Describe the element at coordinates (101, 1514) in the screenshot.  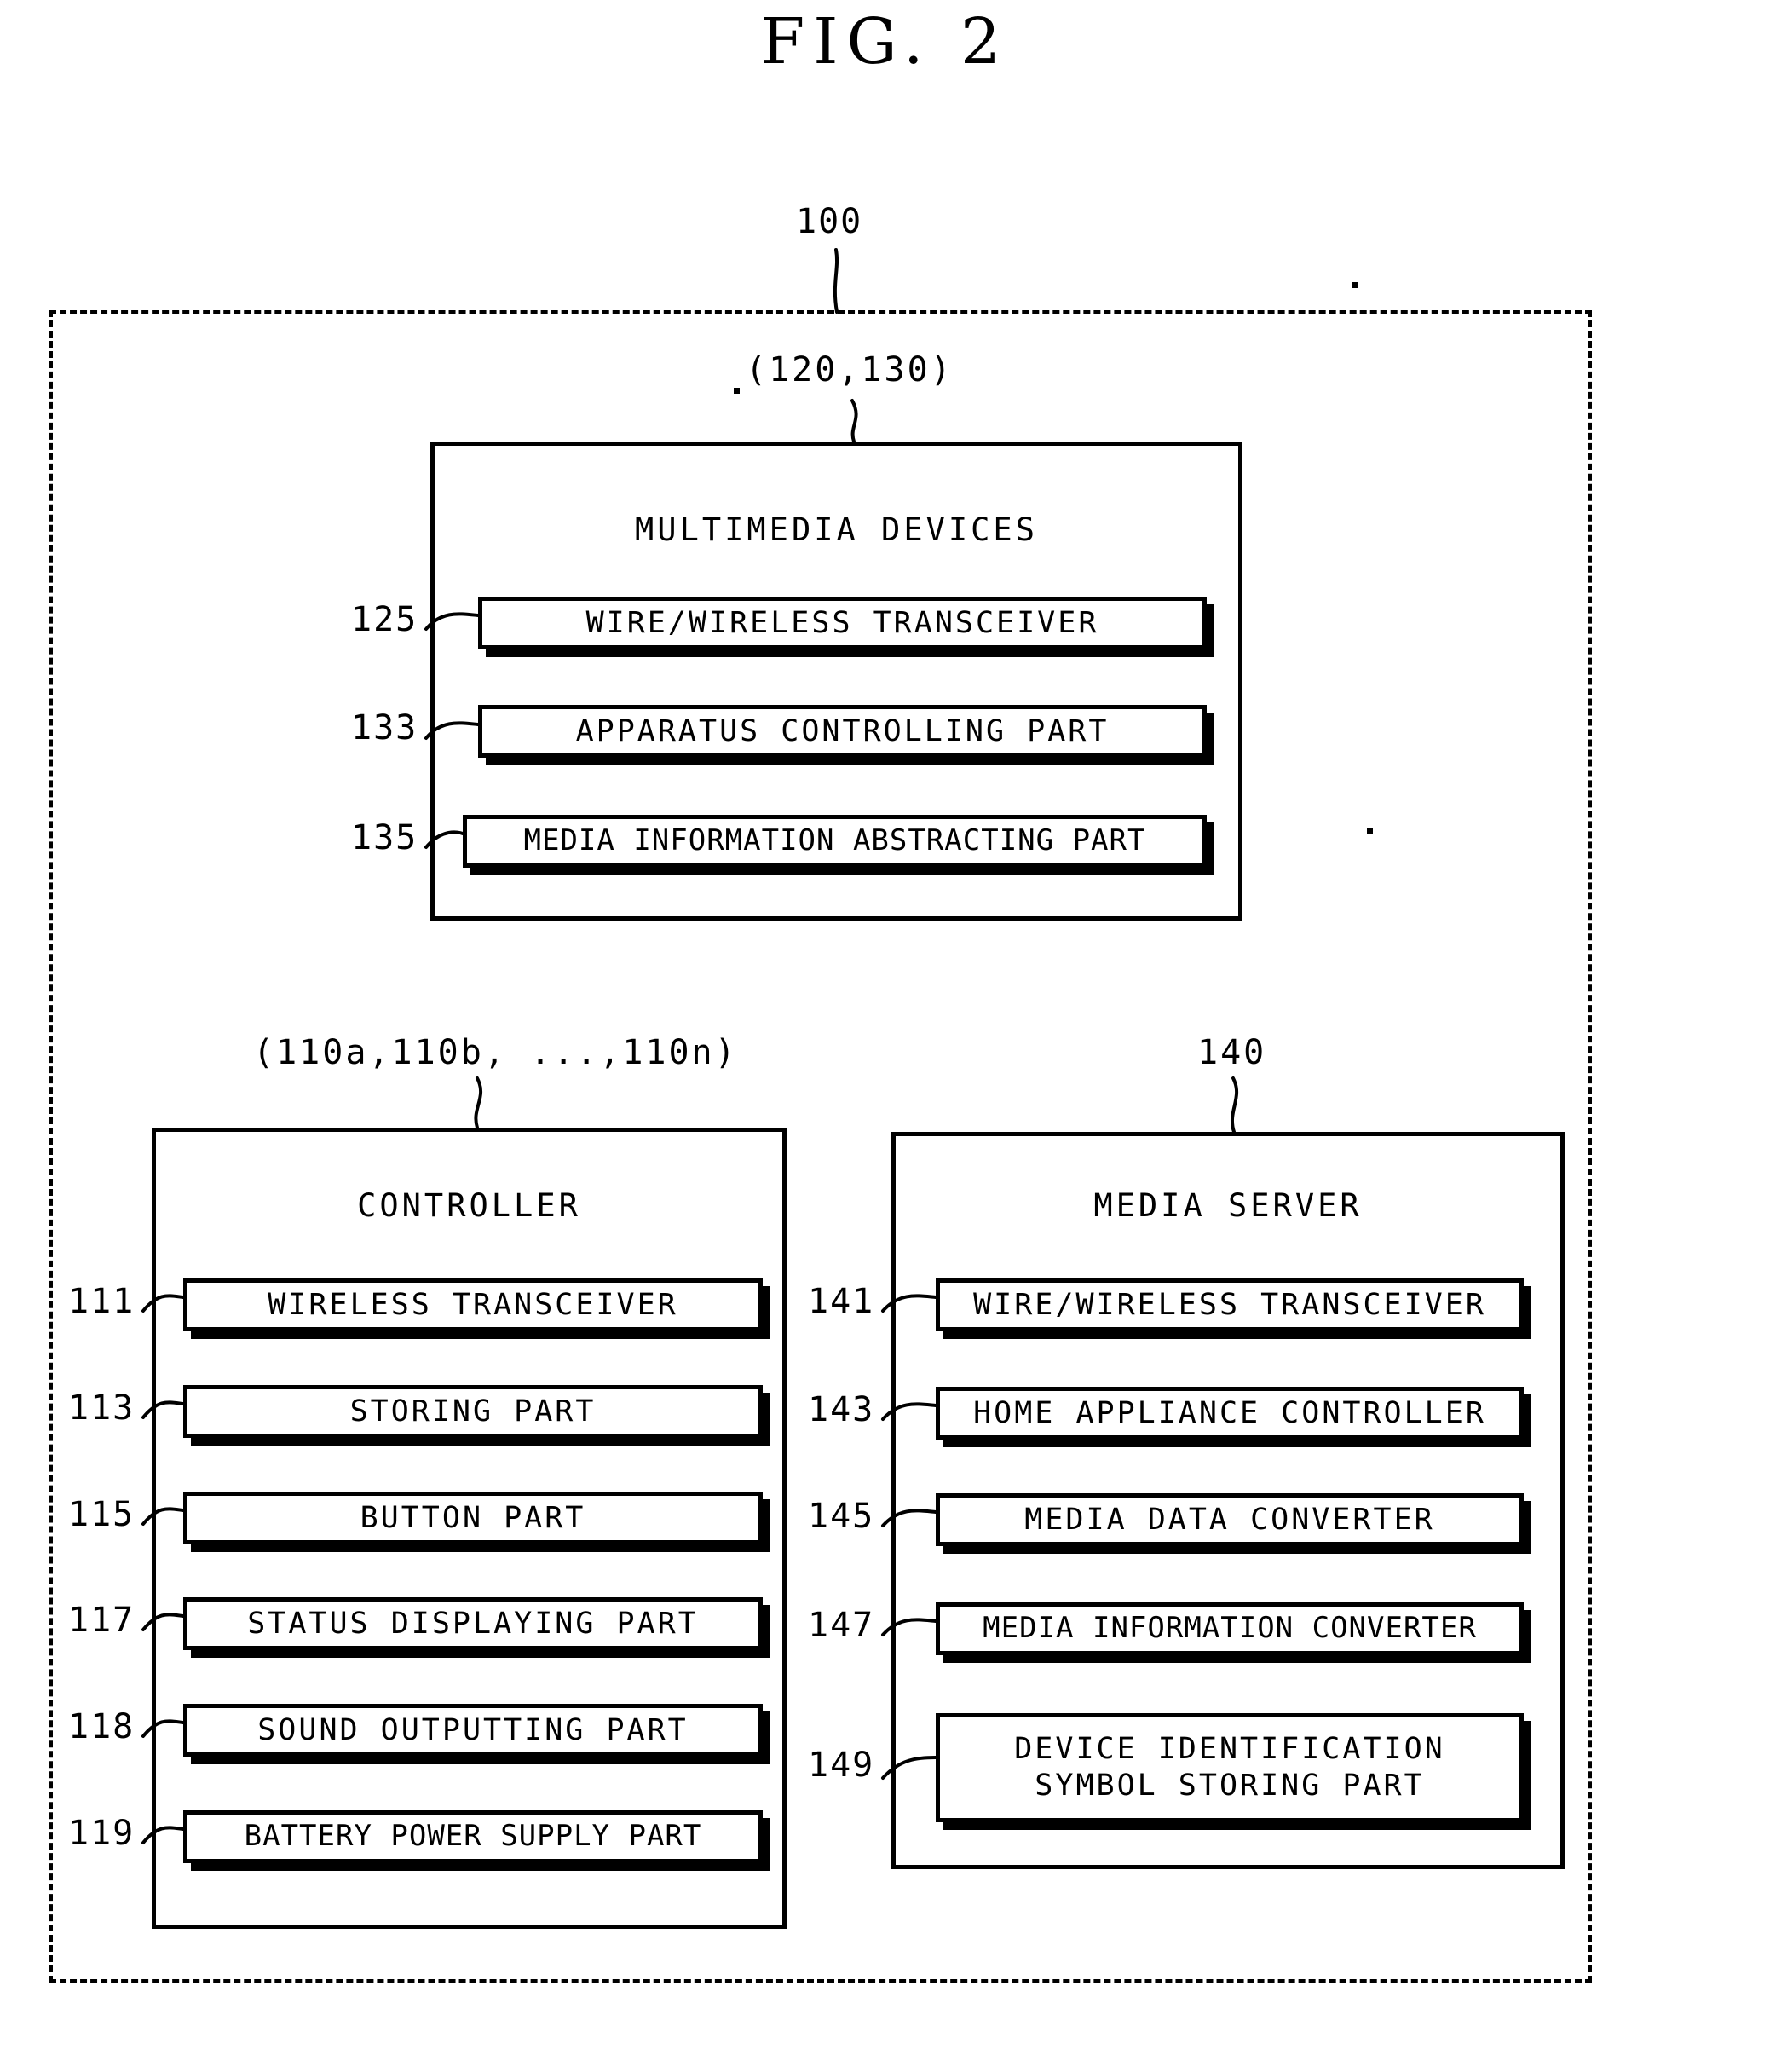
I see `ref-numeral-115: 115` at that location.